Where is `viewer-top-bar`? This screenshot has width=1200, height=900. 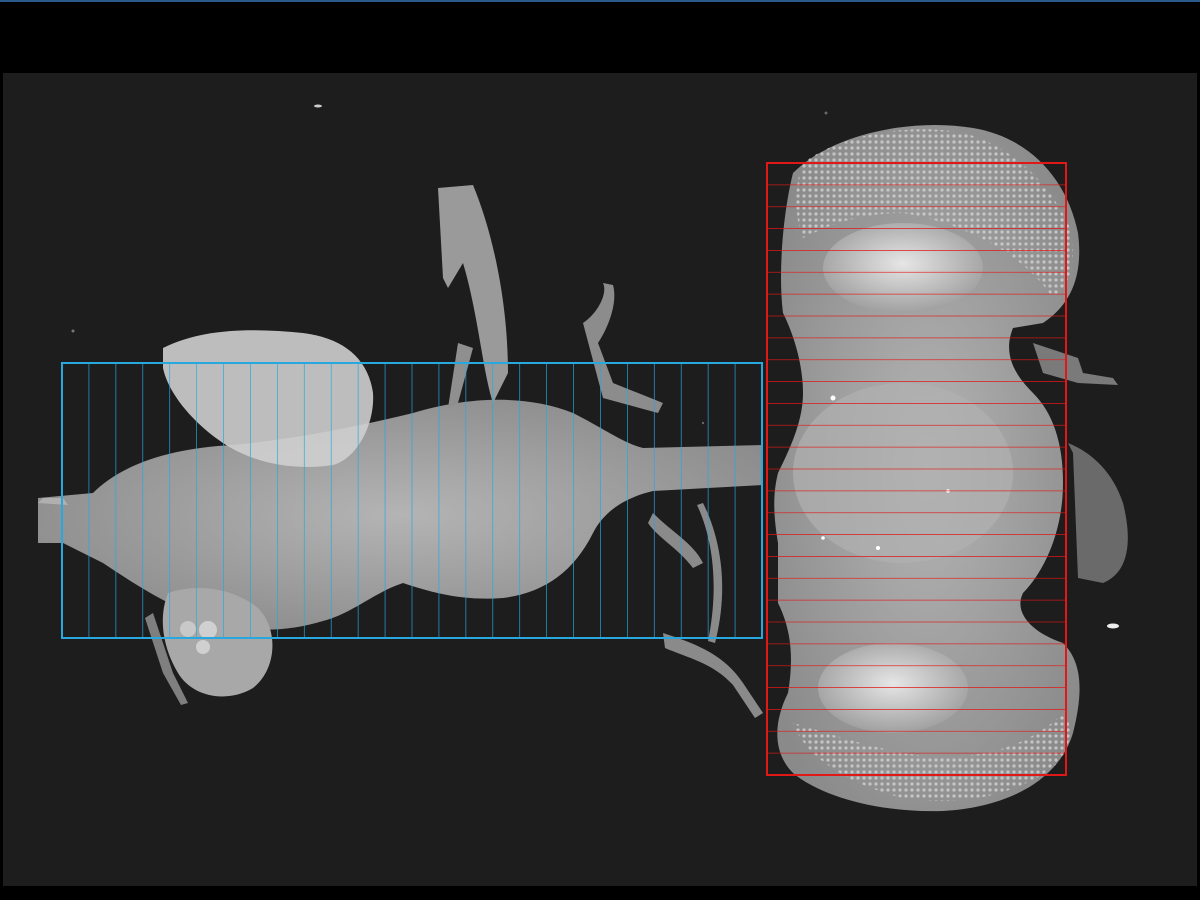 viewer-top-bar is located at coordinates (600, 36).